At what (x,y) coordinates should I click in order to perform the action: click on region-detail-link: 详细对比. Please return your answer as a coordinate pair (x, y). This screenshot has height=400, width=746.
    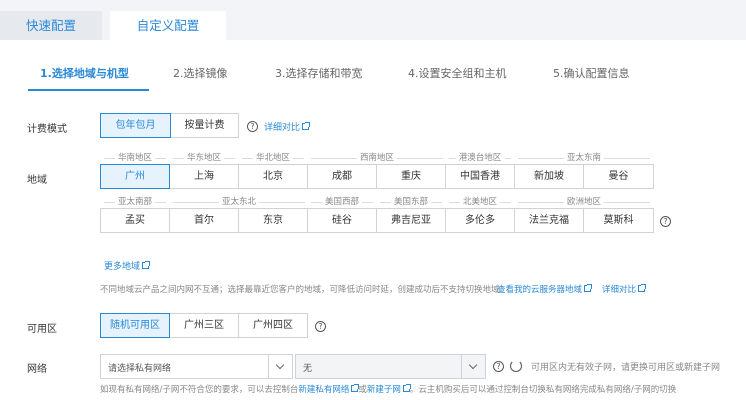
    Looking at the image, I should click on (624, 289).